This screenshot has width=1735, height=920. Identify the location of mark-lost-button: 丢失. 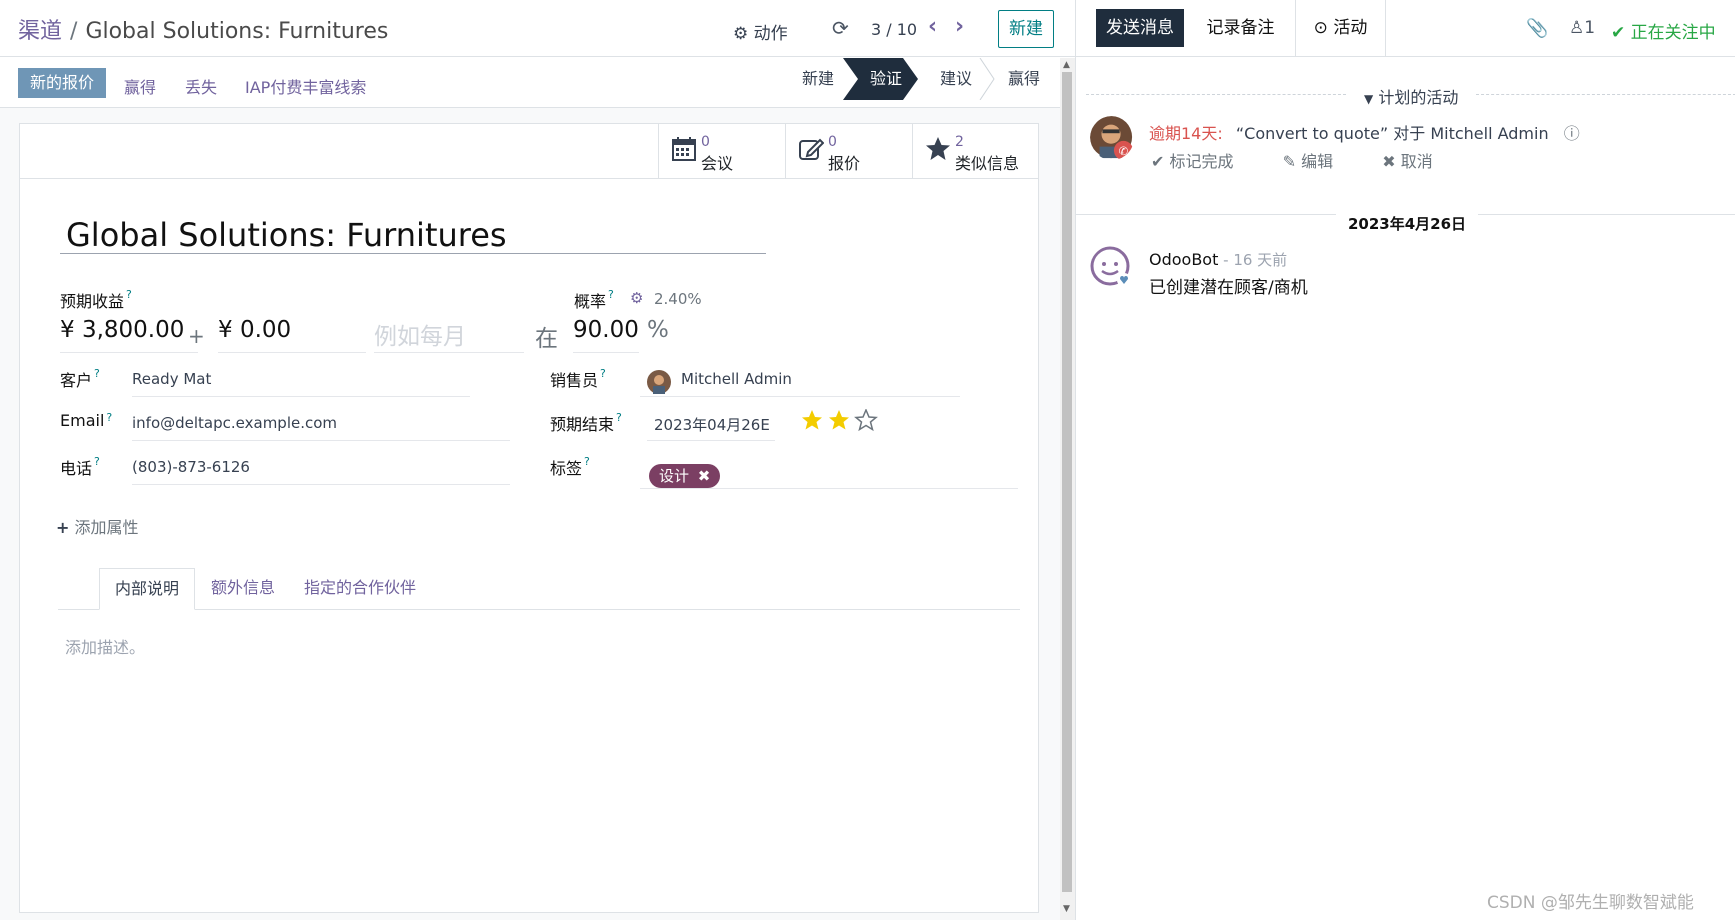
(201, 86).